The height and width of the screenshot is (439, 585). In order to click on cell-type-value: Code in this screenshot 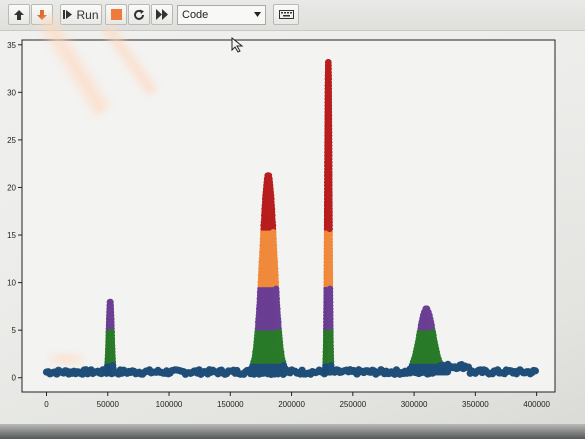, I will do `click(195, 15)`.